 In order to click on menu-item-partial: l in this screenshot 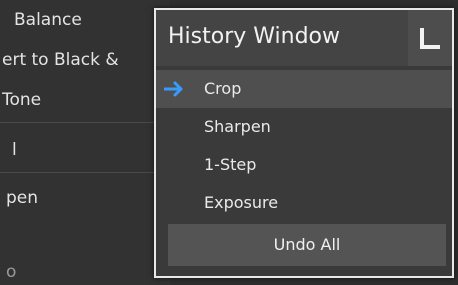, I will do `click(92, 150)`.